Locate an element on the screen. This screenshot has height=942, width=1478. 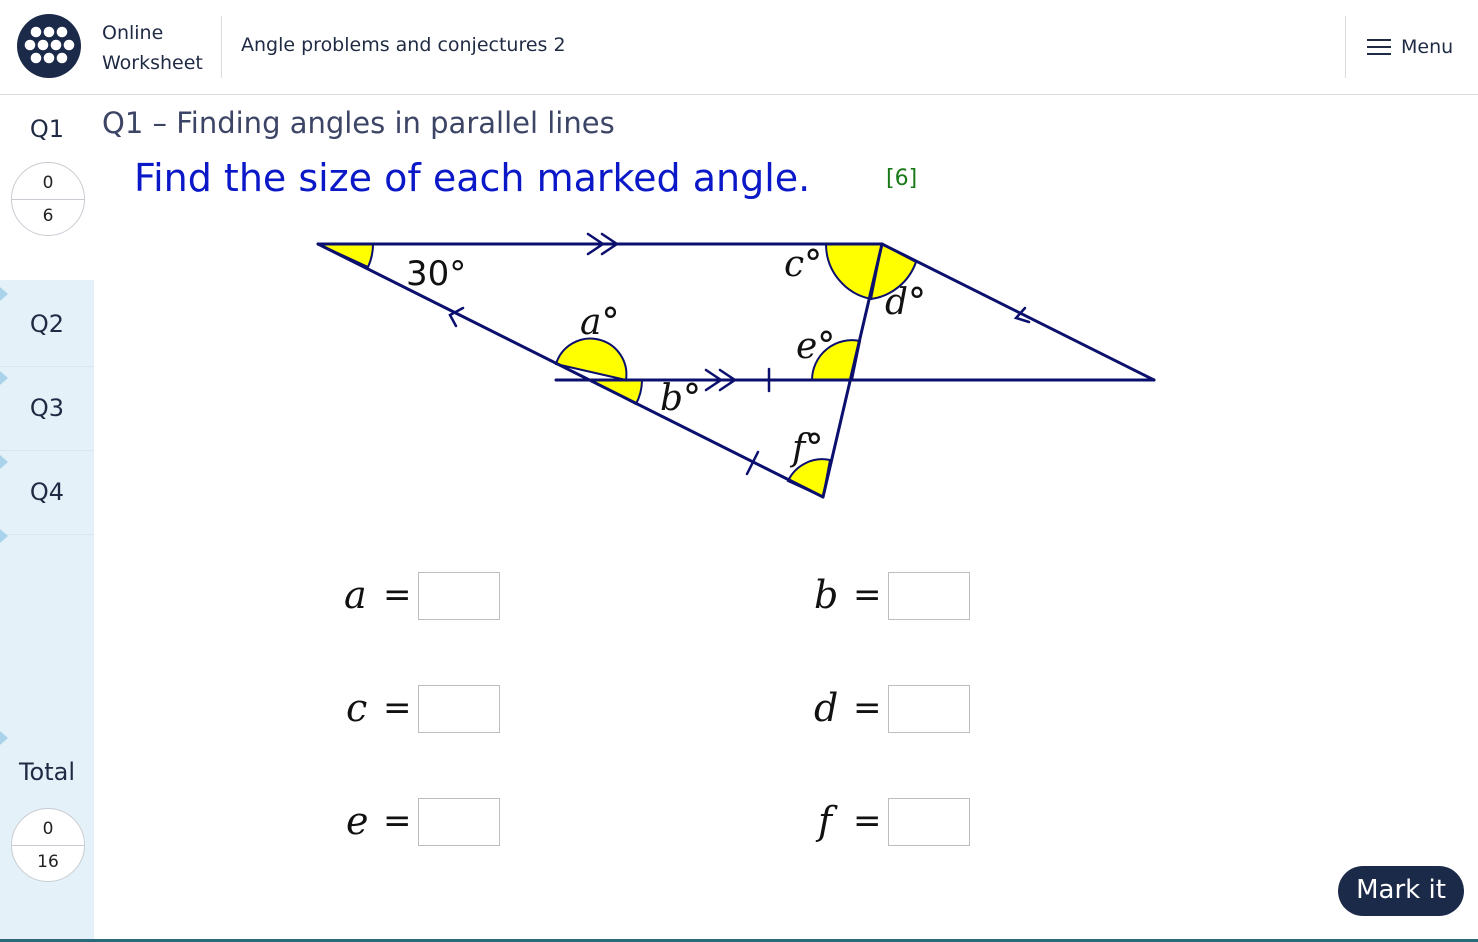
menu-button: Menu is located at coordinates (1410, 47).